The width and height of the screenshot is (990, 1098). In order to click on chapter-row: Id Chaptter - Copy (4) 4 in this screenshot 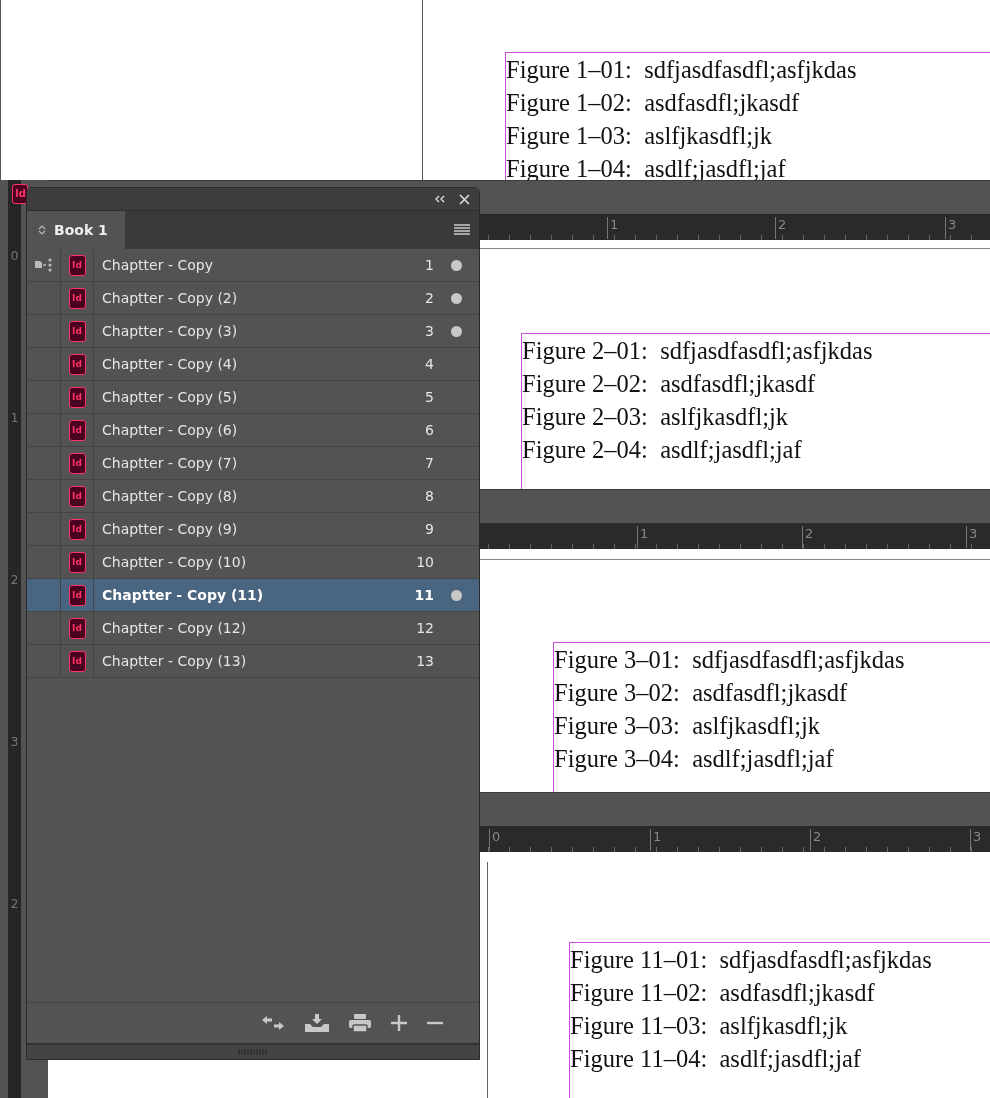, I will do `click(253, 364)`.